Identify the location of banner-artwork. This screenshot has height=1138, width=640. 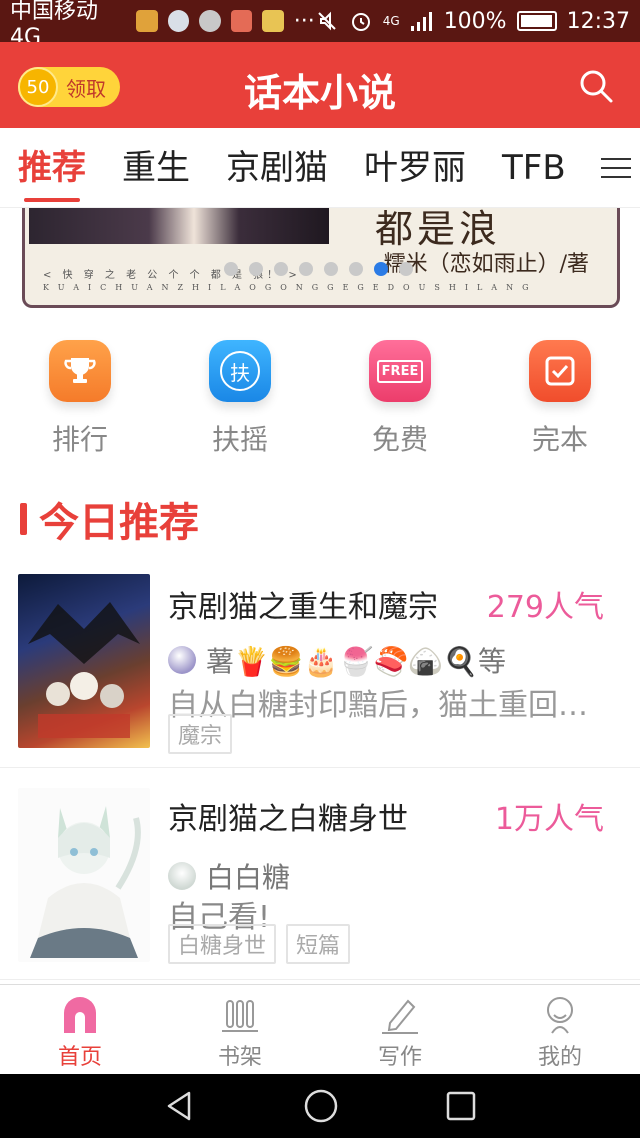
(179, 226).